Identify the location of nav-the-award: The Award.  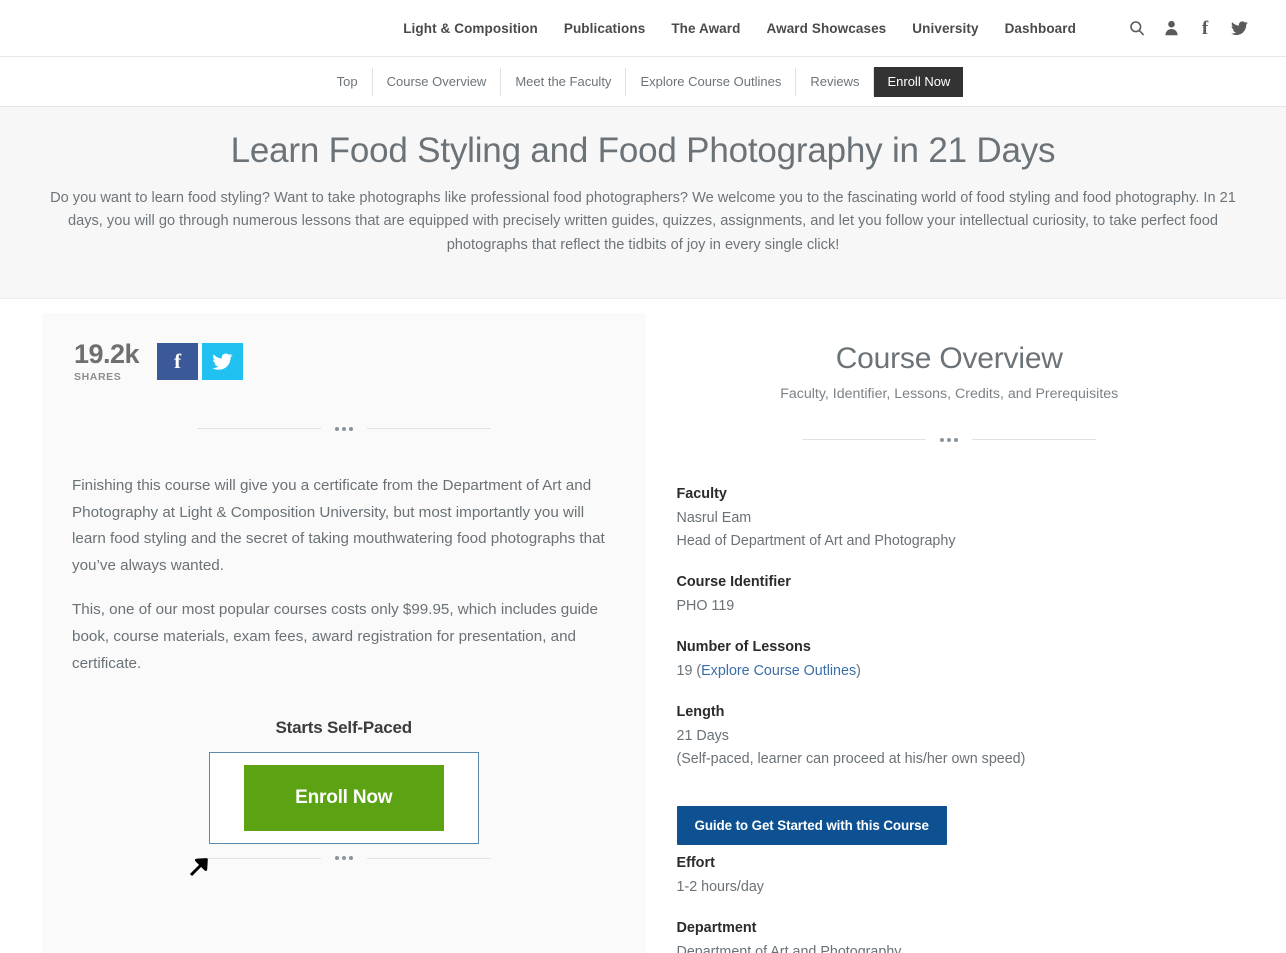
(705, 28).